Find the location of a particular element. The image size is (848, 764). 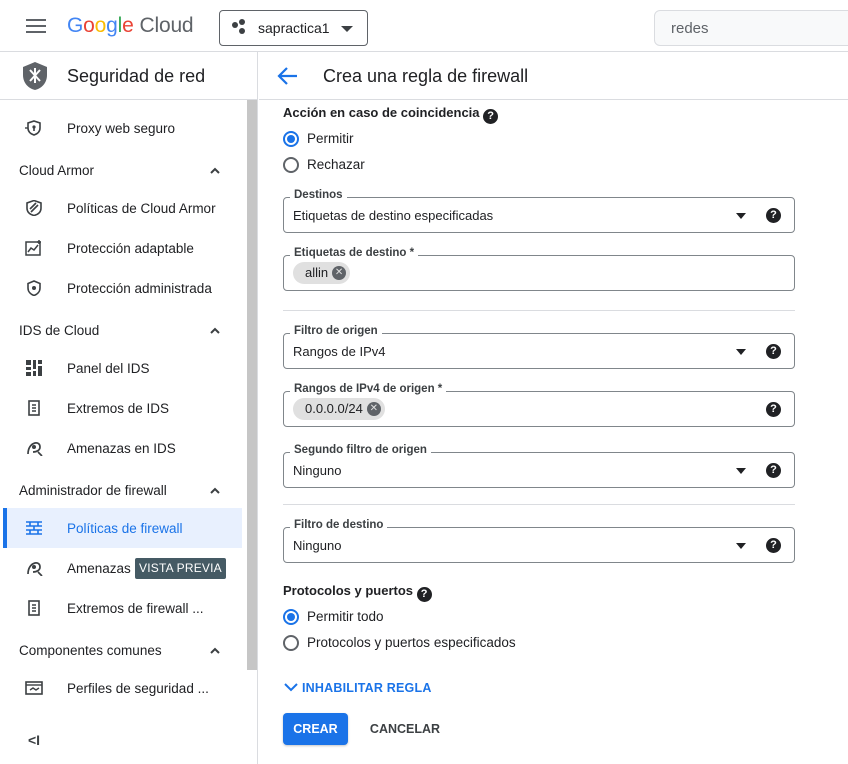

targets-legend: Destinos is located at coordinates (318, 195).